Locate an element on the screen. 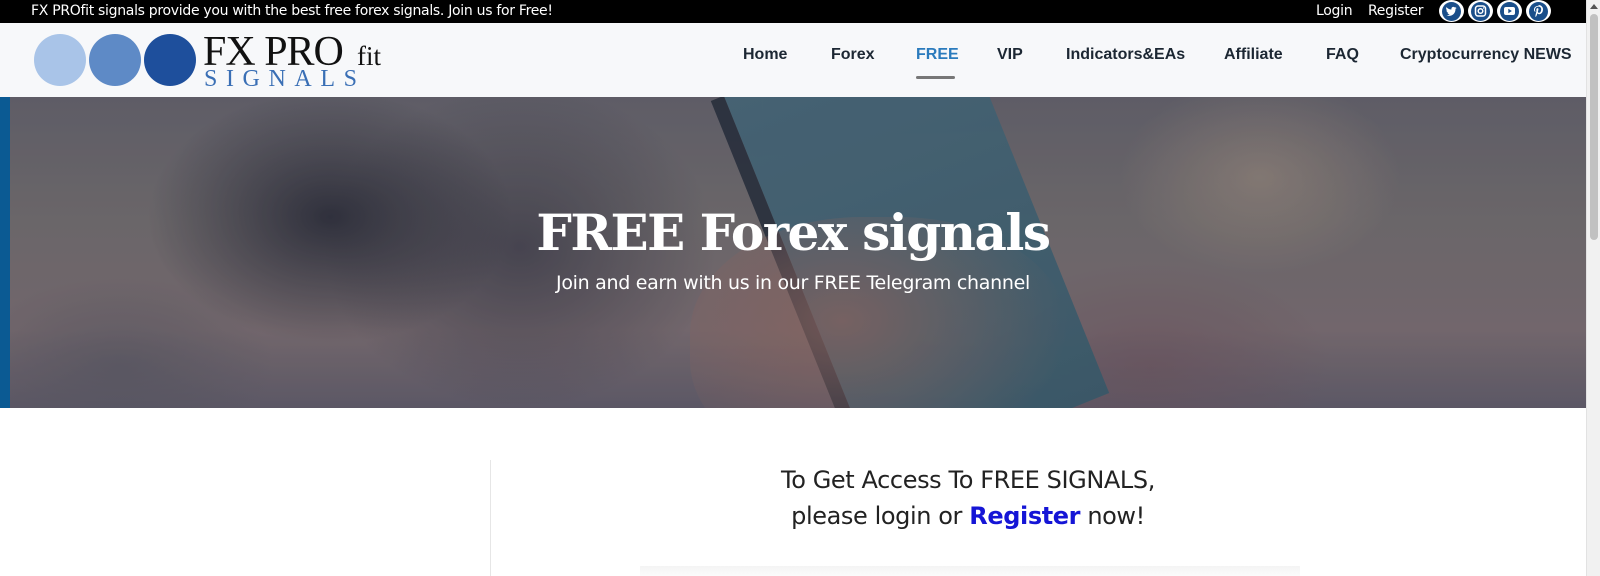 This screenshot has height=576, width=1600. nav-crypto-news: Cryptocurrency NEWS is located at coordinates (1486, 55).